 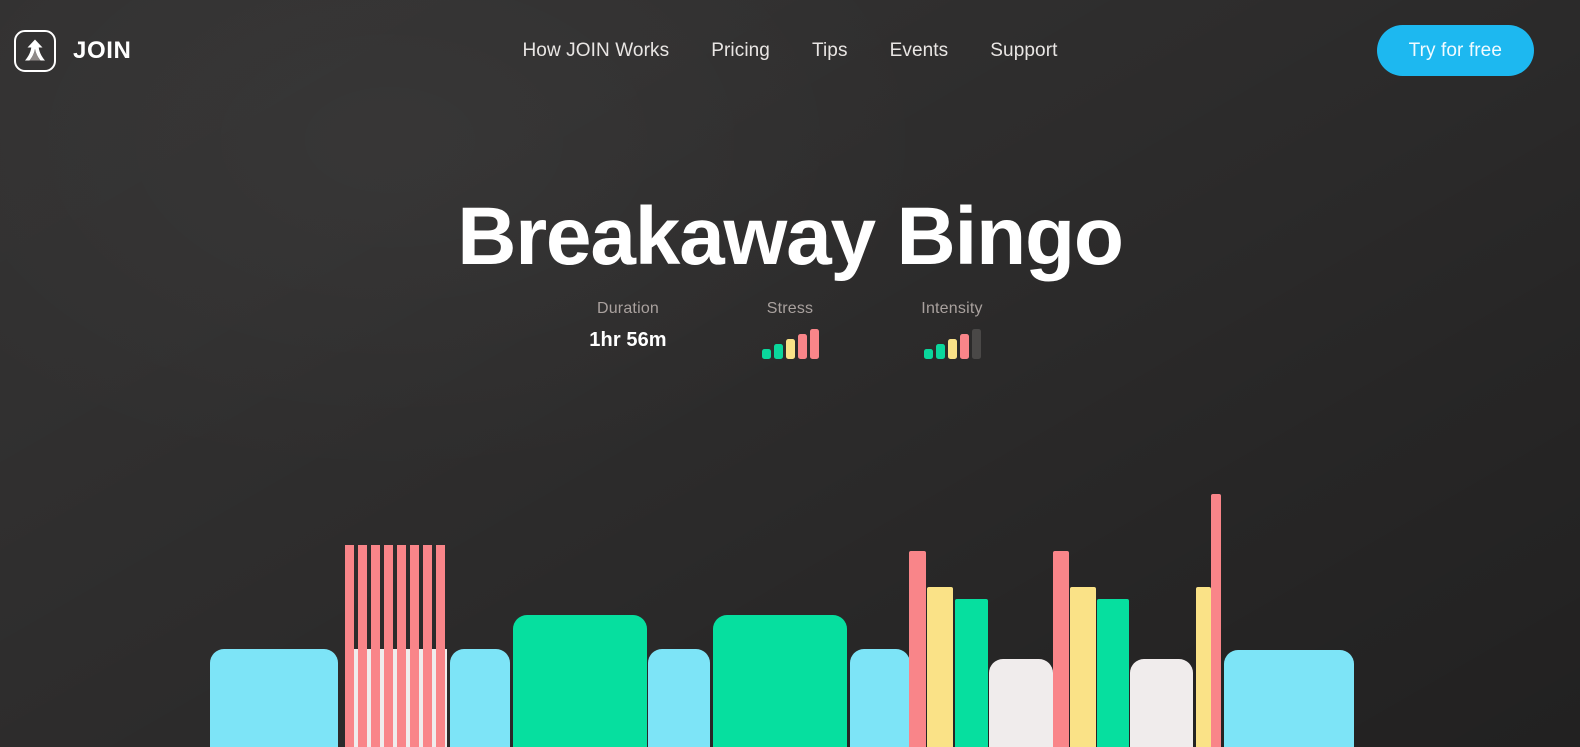 What do you see at coordinates (446, 698) in the screenshot?
I see `interval-stripe-gap` at bounding box center [446, 698].